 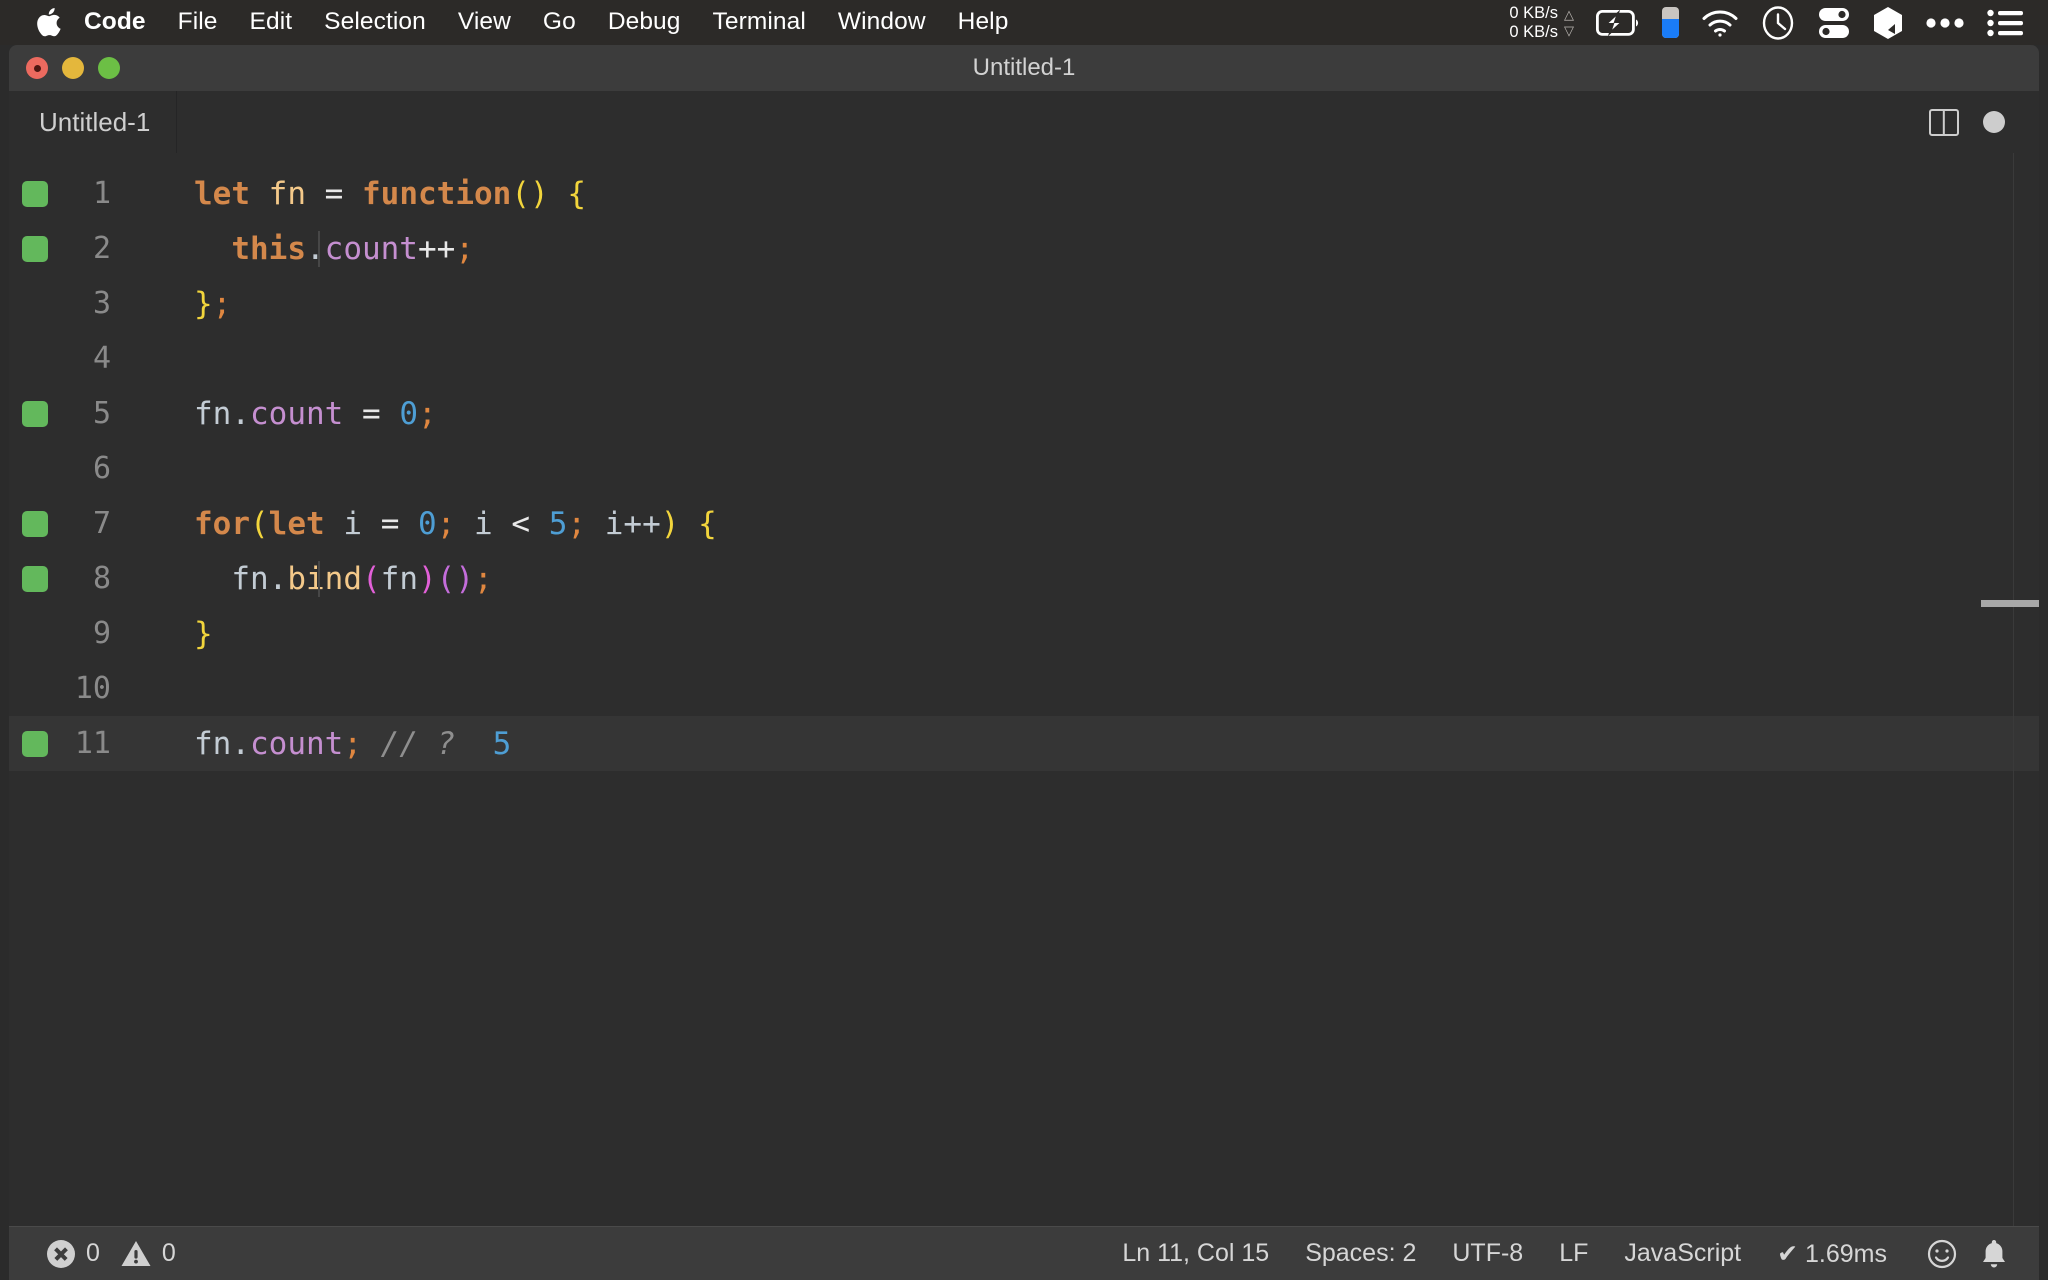 What do you see at coordinates (1024, 633) in the screenshot?
I see `code-line: 9}` at bounding box center [1024, 633].